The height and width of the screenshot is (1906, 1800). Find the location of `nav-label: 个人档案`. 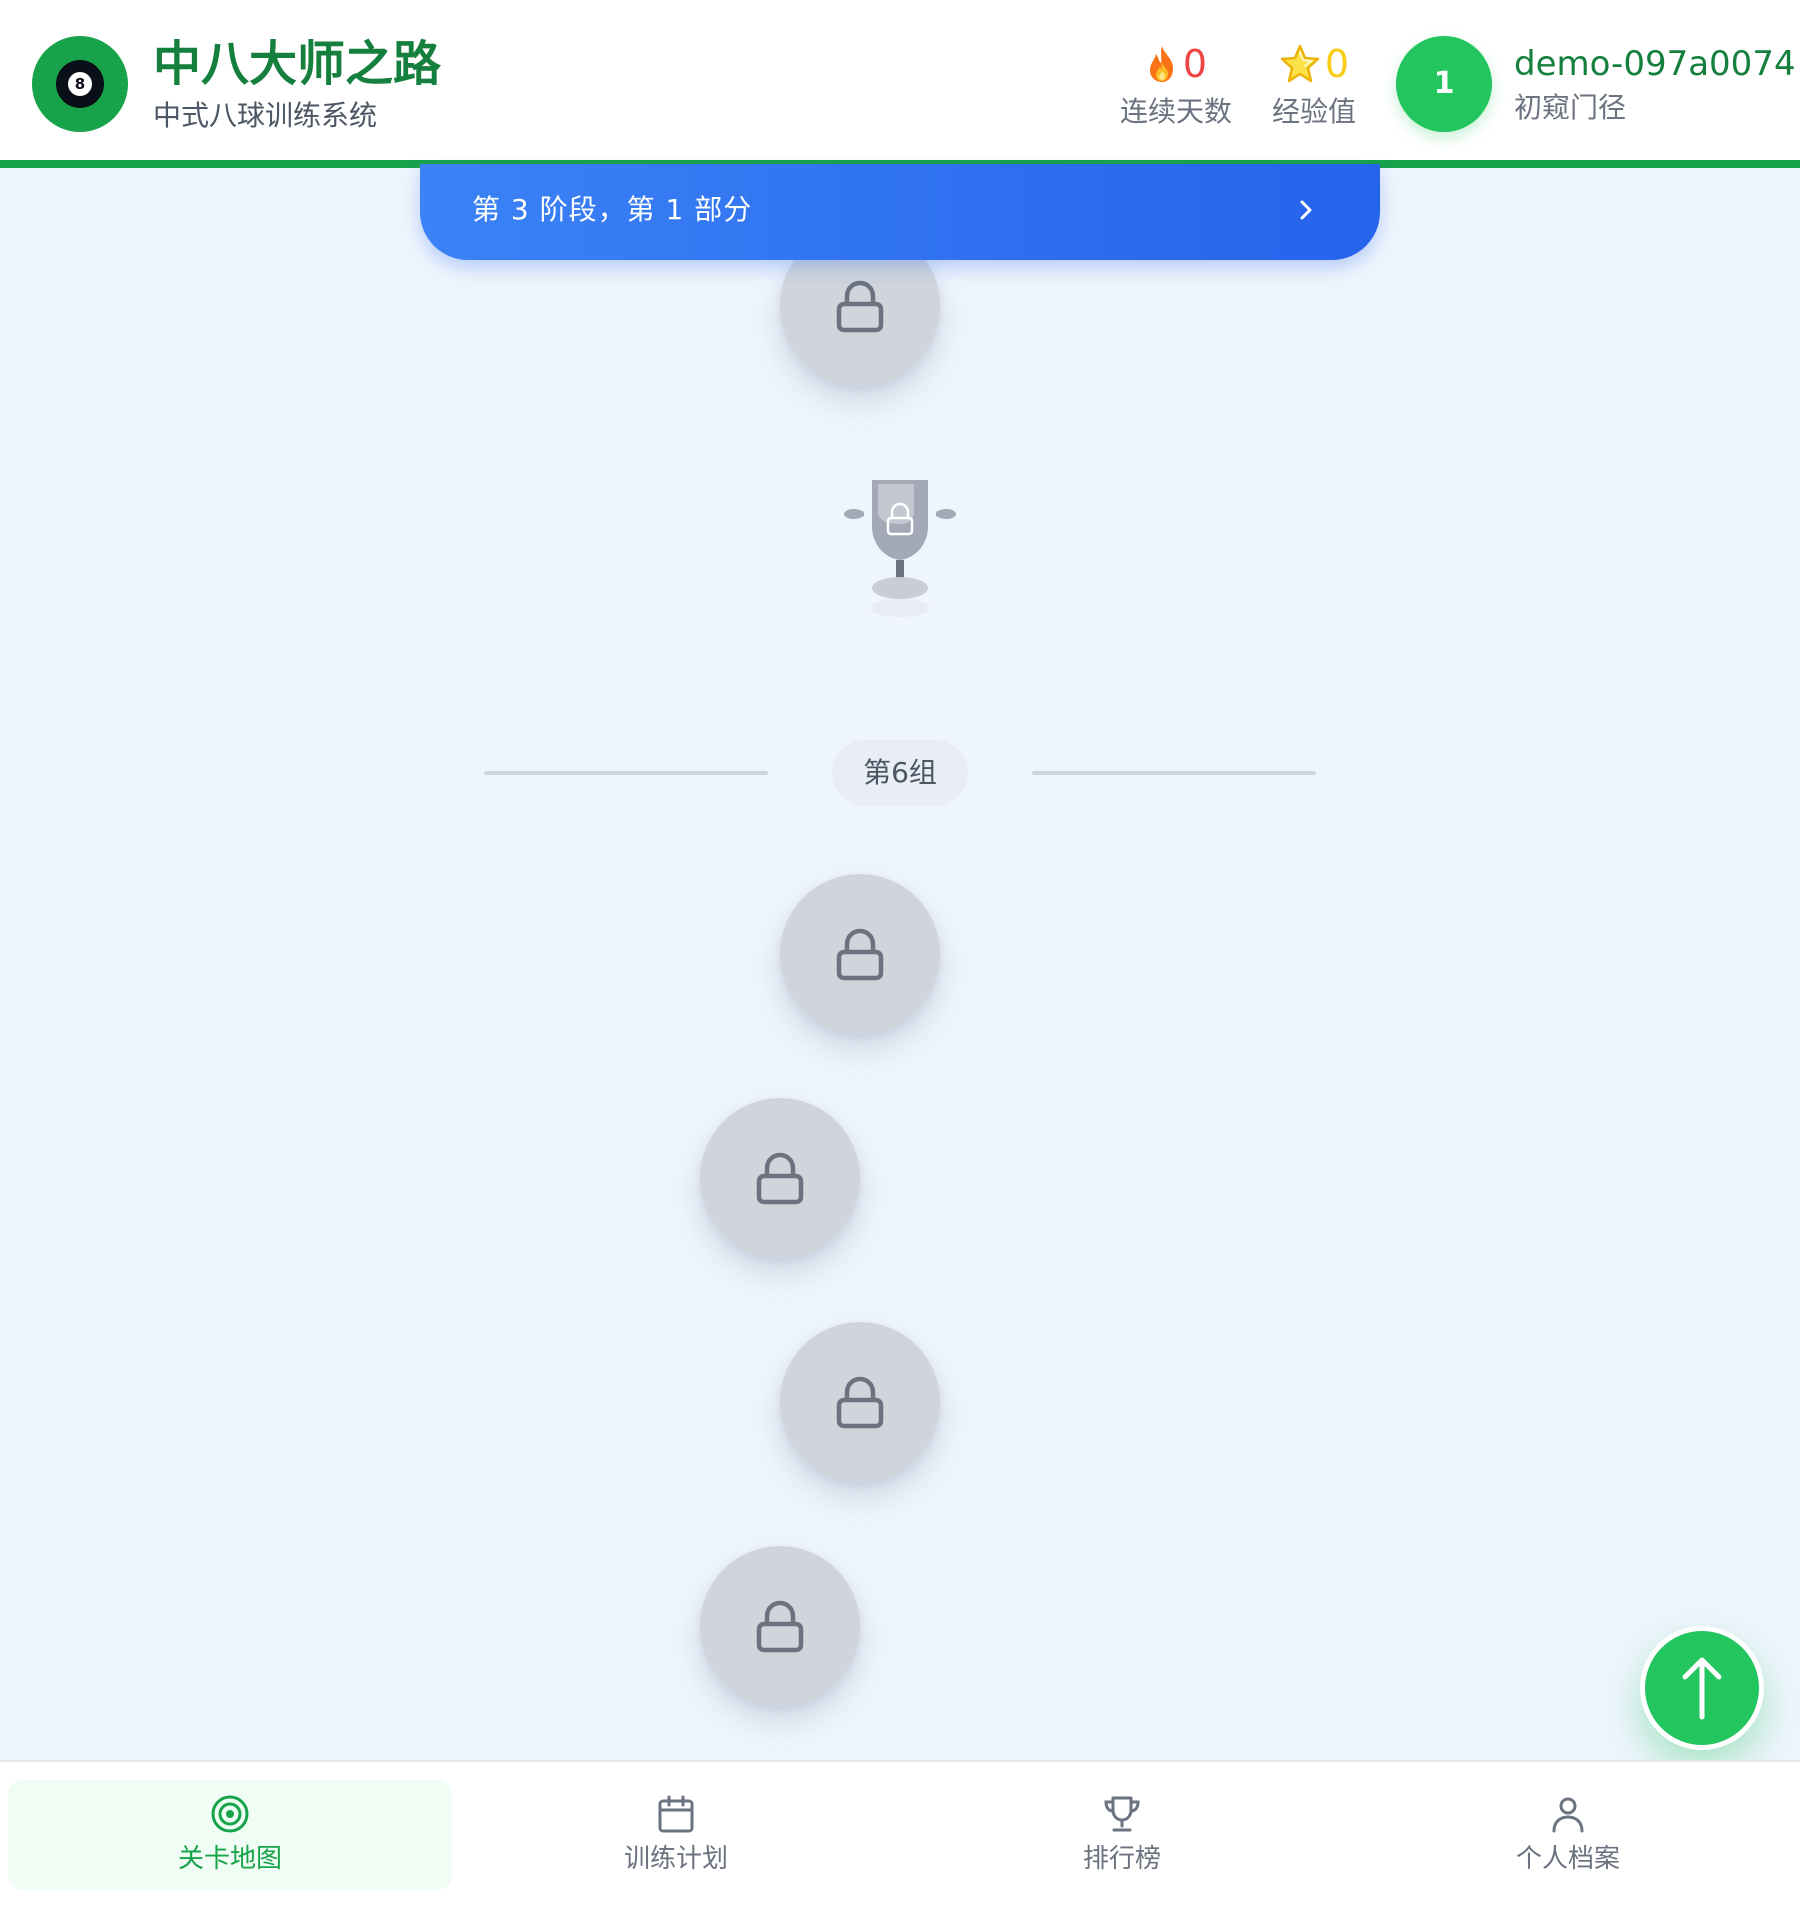

nav-label: 个人档案 is located at coordinates (1567, 1859).